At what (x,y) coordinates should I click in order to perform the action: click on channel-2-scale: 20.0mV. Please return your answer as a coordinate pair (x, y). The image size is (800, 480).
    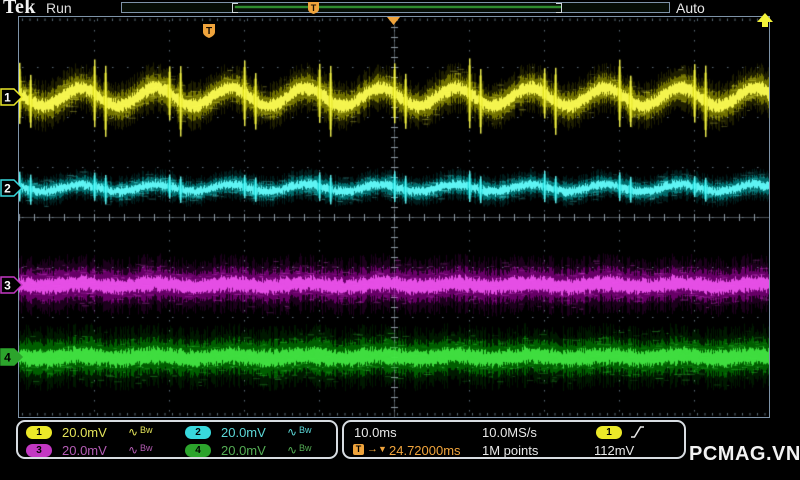
    Looking at the image, I should click on (243, 432).